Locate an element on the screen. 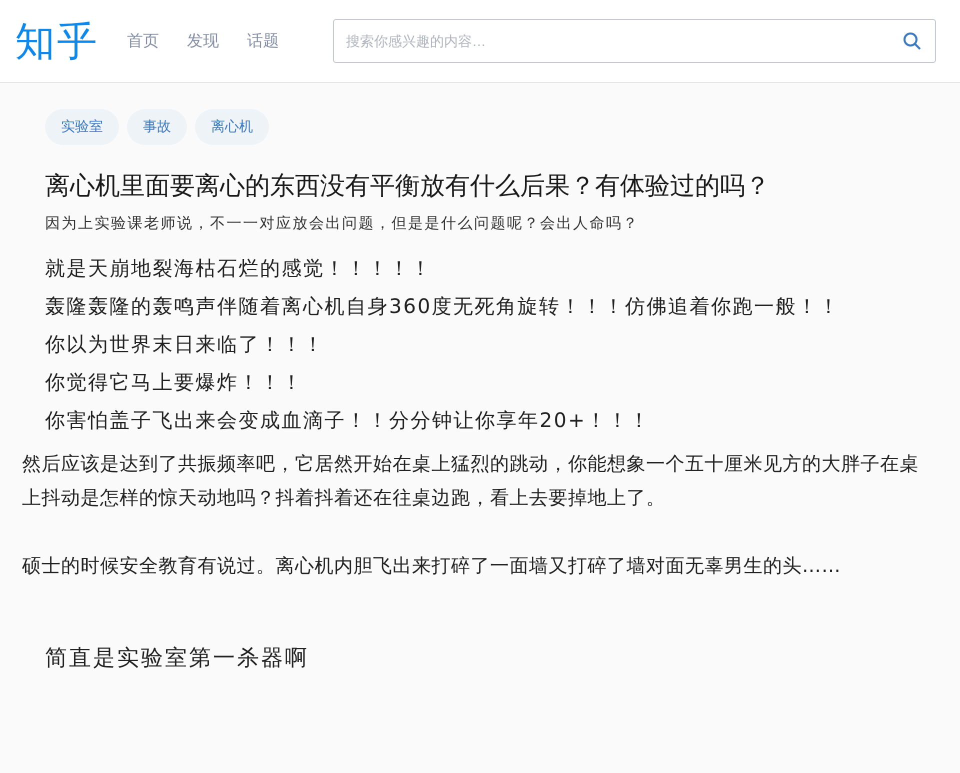 The width and height of the screenshot is (960, 773). question-title: 离心机里面要离心的东西没有平衡放有什么后果？有体验过的吗？ is located at coordinates (408, 186).